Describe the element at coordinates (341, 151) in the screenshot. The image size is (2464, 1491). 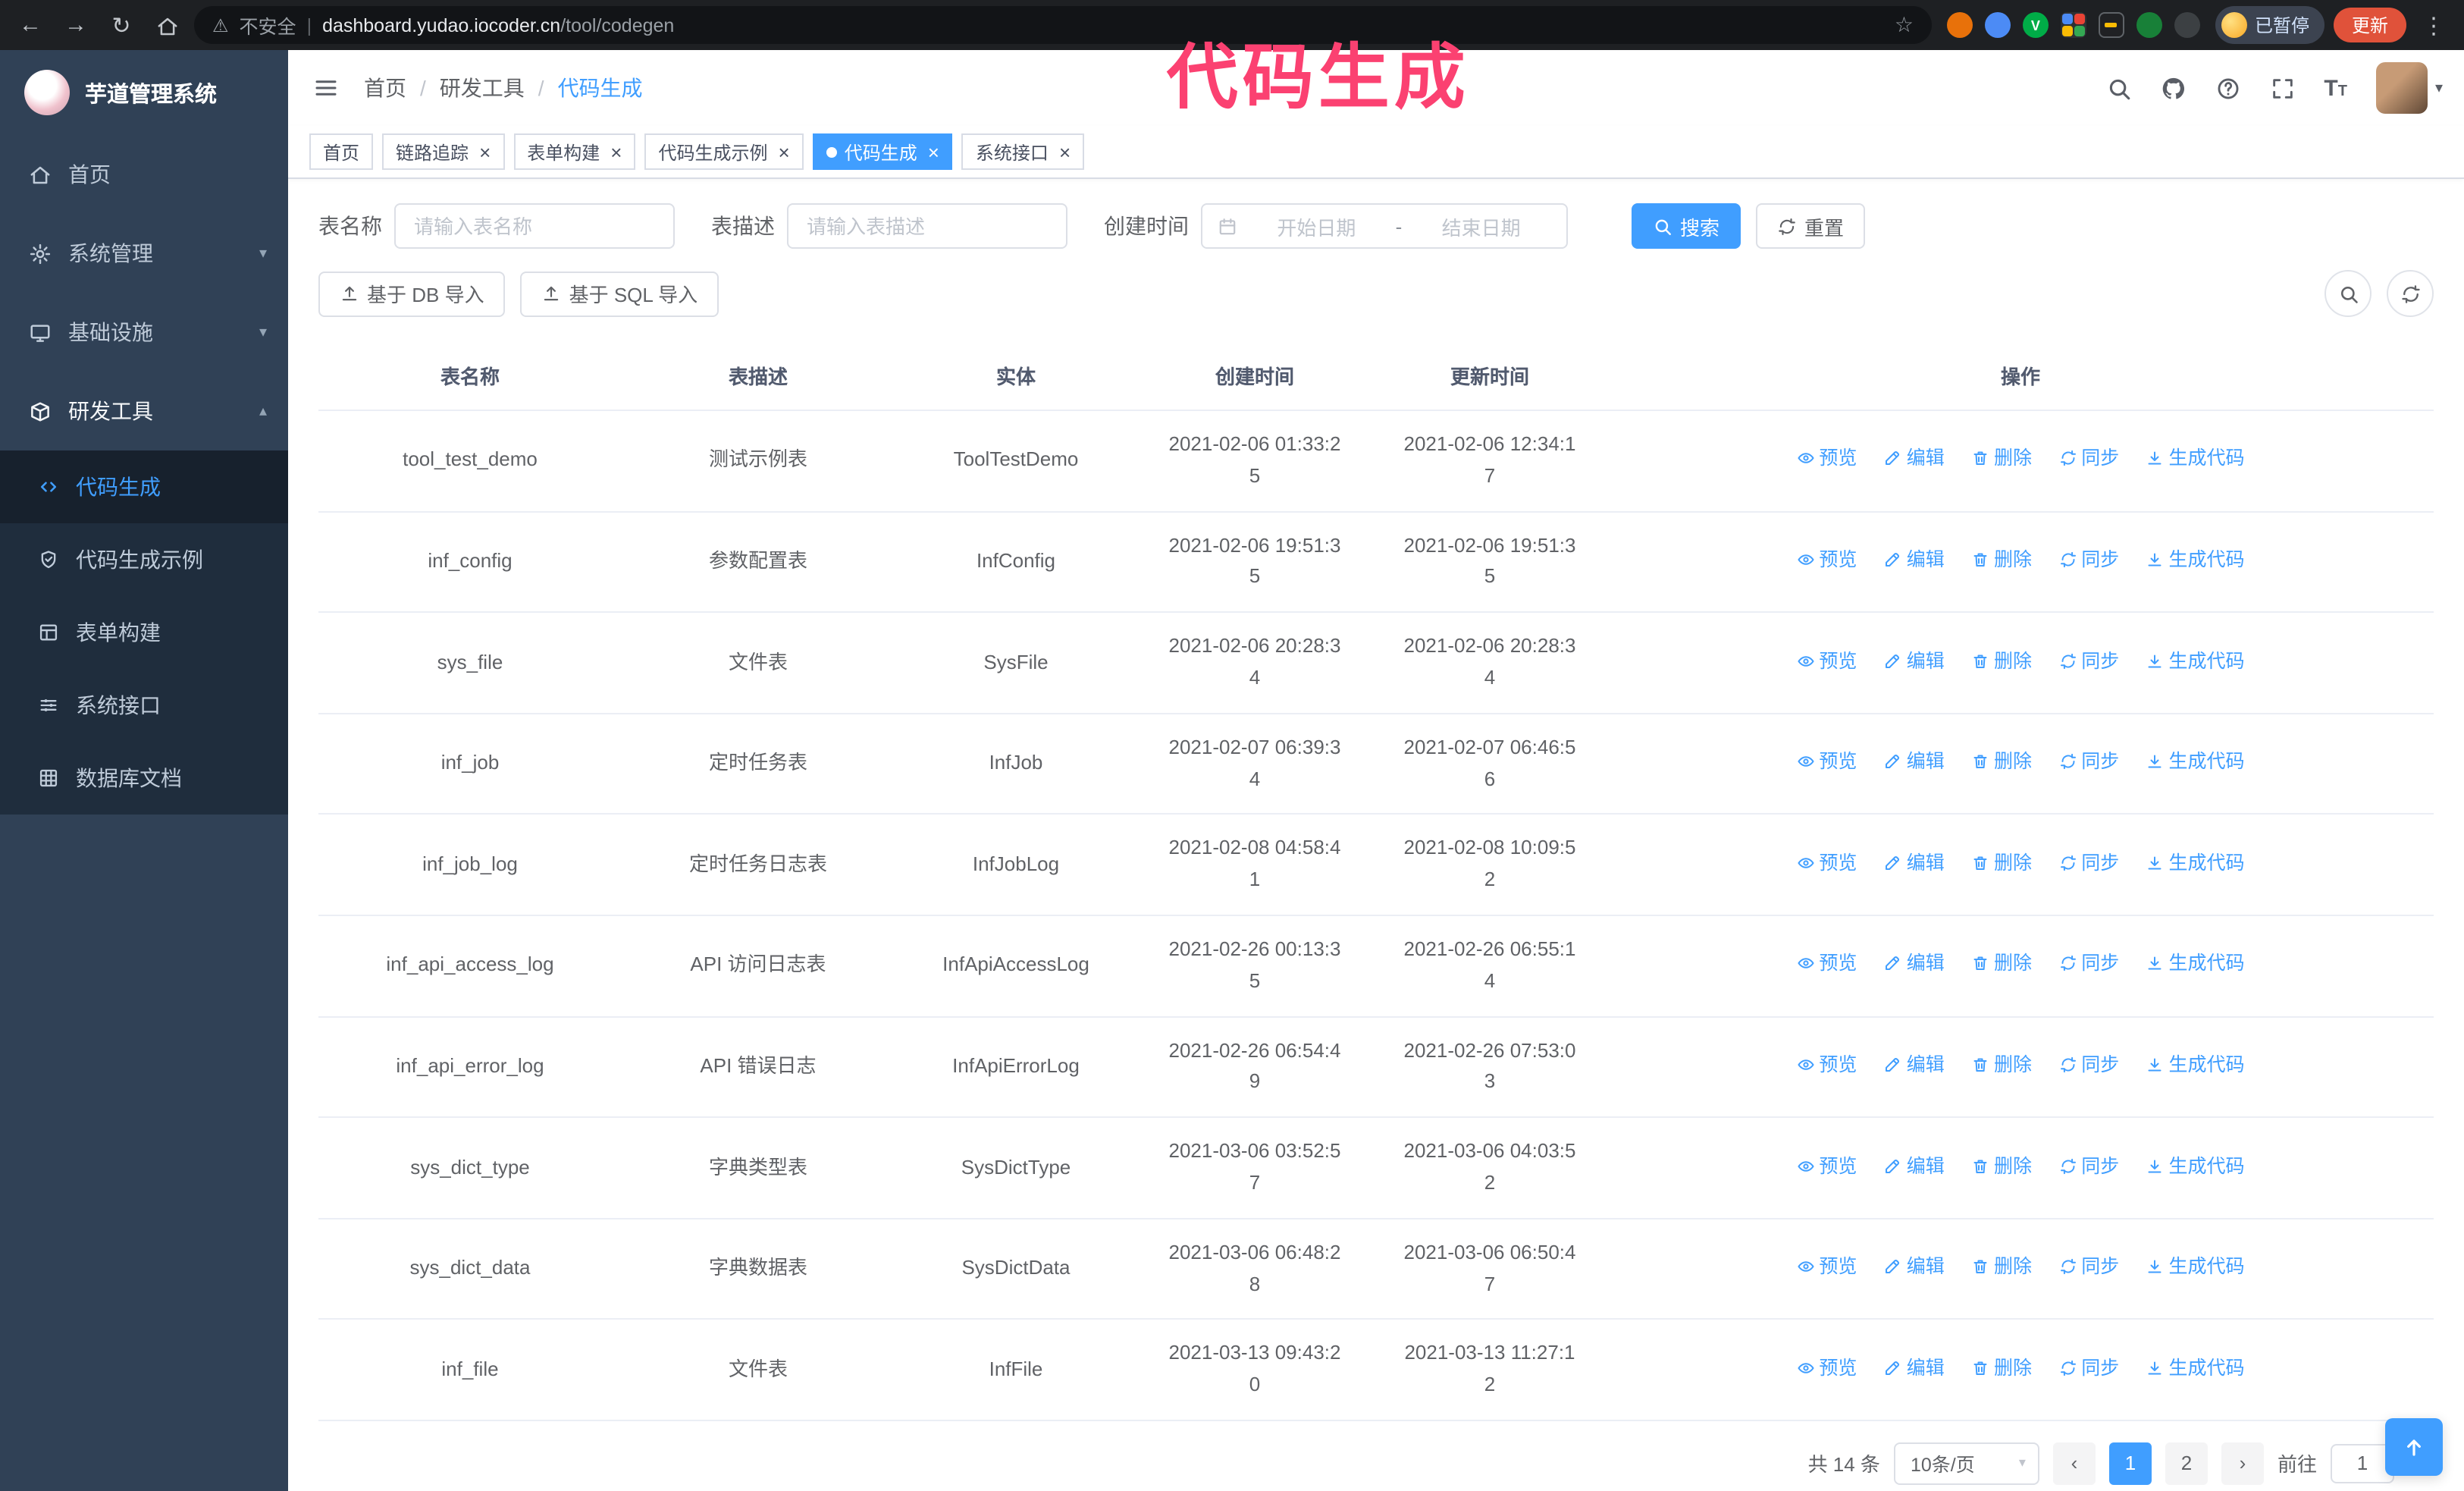
I see `tab-home: 首页` at that location.